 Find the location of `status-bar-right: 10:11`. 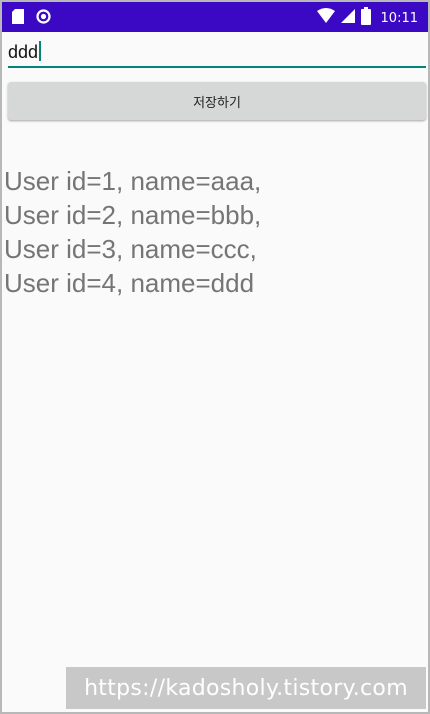

status-bar-right: 10:11 is located at coordinates (367, 18).